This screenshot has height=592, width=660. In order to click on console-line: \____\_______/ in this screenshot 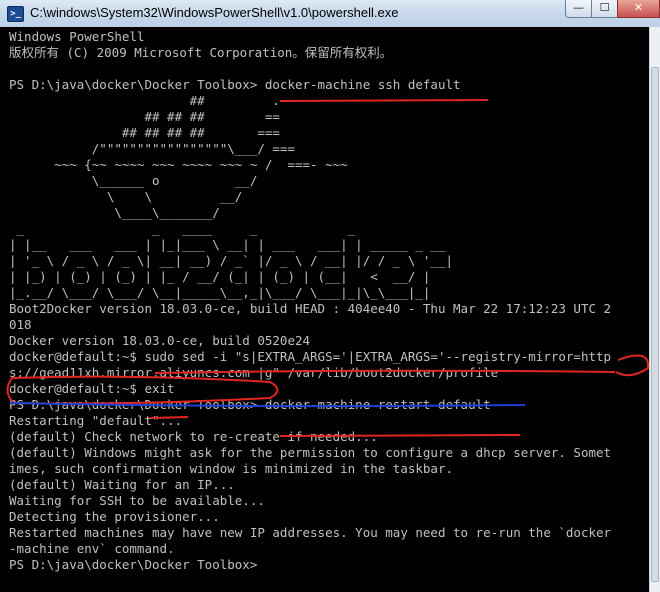, I will do `click(114, 212)`.